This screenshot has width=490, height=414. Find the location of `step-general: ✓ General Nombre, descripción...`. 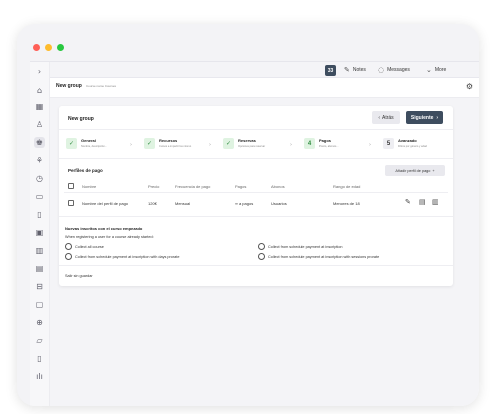

step-general: ✓ General Nombre, descripción... is located at coordinates (86, 143).